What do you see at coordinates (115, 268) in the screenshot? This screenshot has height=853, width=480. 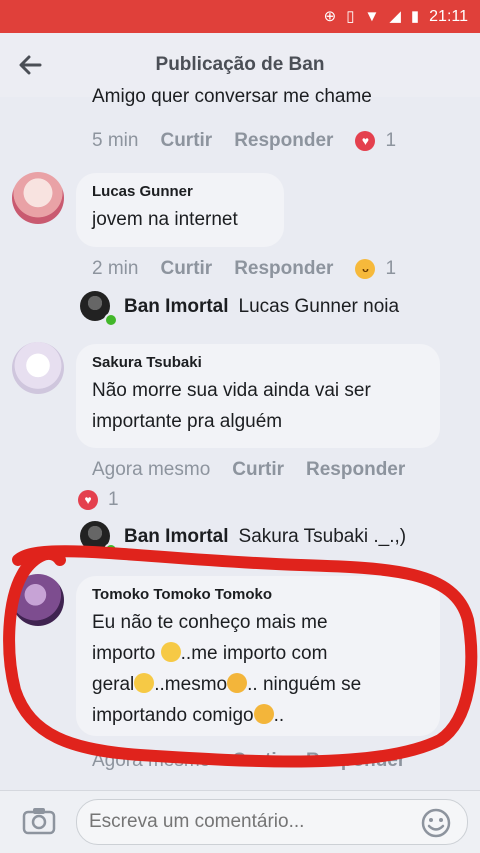 I see `comment-time: 2 min` at bounding box center [115, 268].